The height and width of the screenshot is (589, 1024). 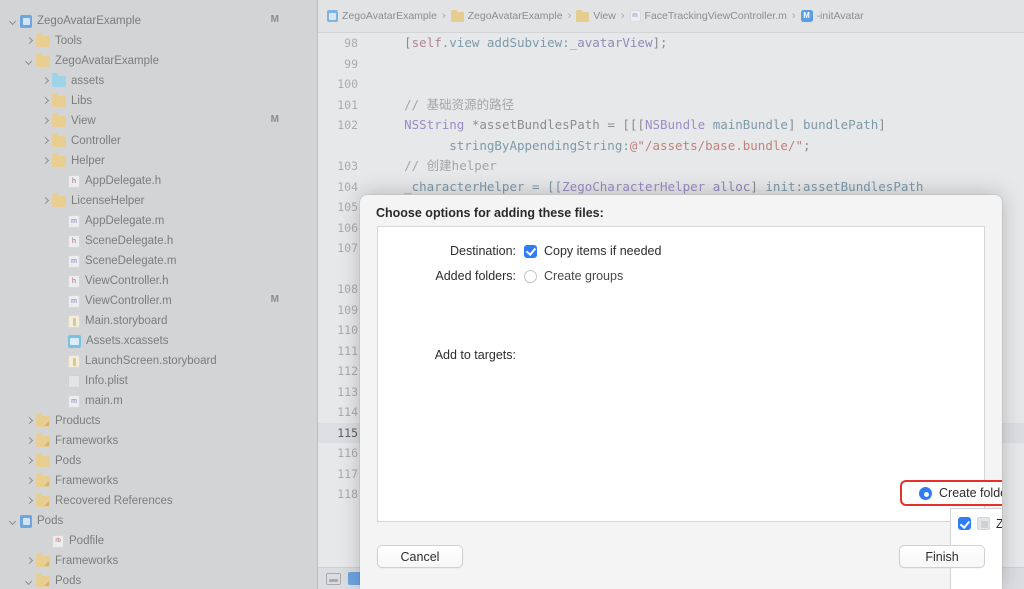 What do you see at coordinates (806, 16) in the screenshot?
I see `method-icon: M` at bounding box center [806, 16].